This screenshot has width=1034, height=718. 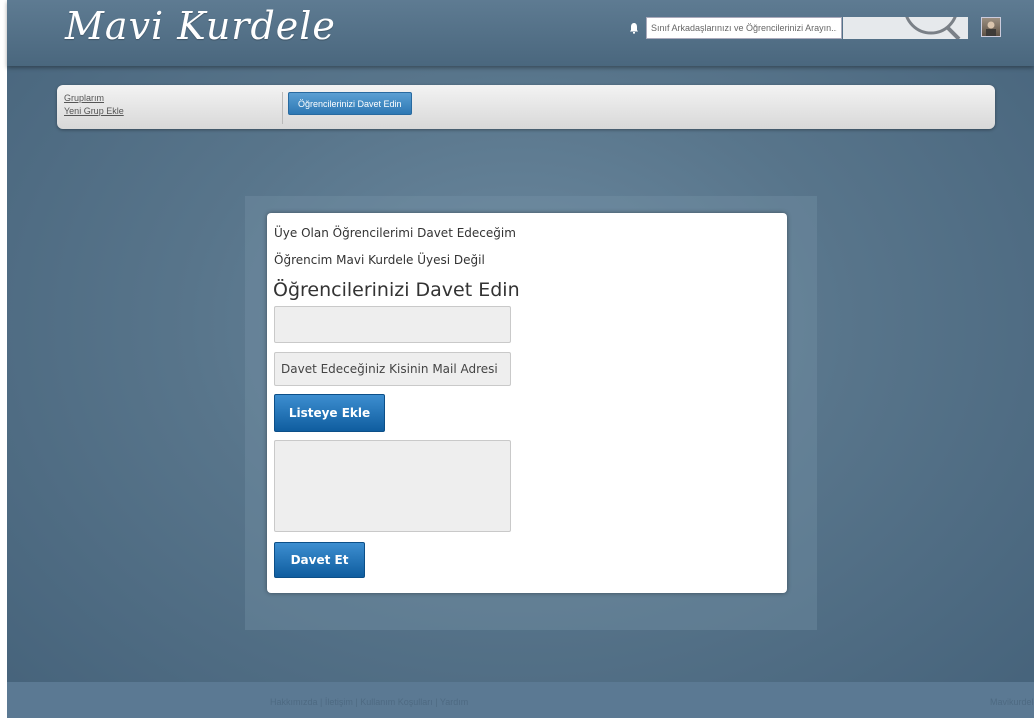 I want to click on group-links: Gruplarım Yeni Grup Ekle, so click(x=173, y=108).